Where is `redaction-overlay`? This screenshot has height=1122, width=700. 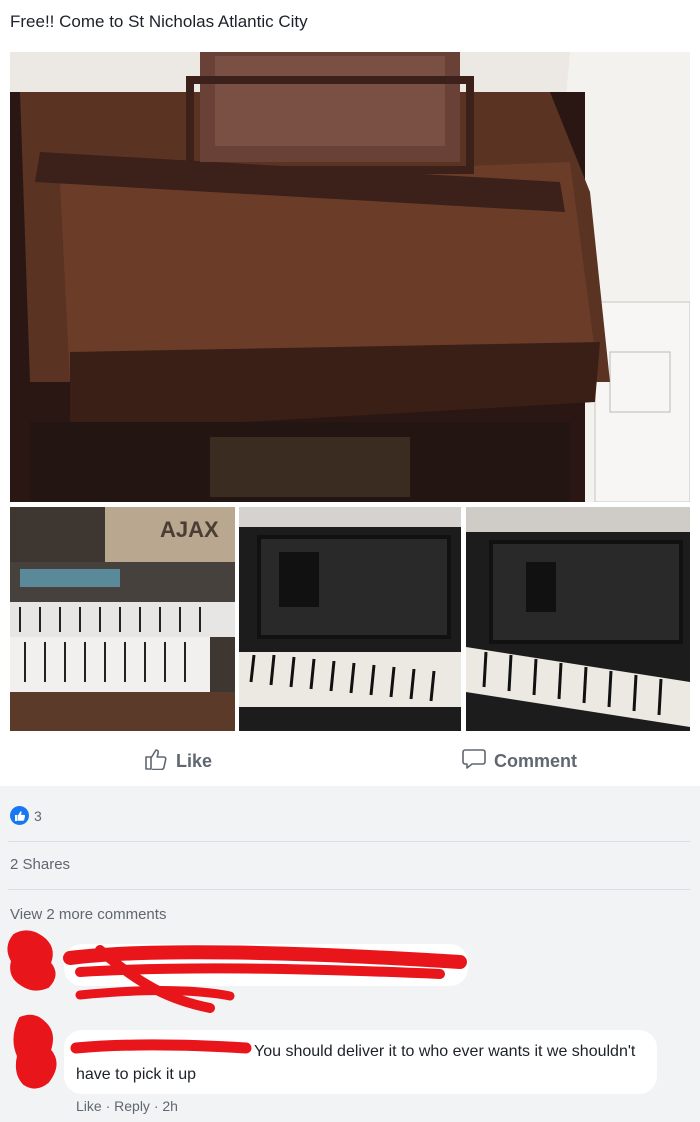 redaction-overlay is located at coordinates (237, 1009).